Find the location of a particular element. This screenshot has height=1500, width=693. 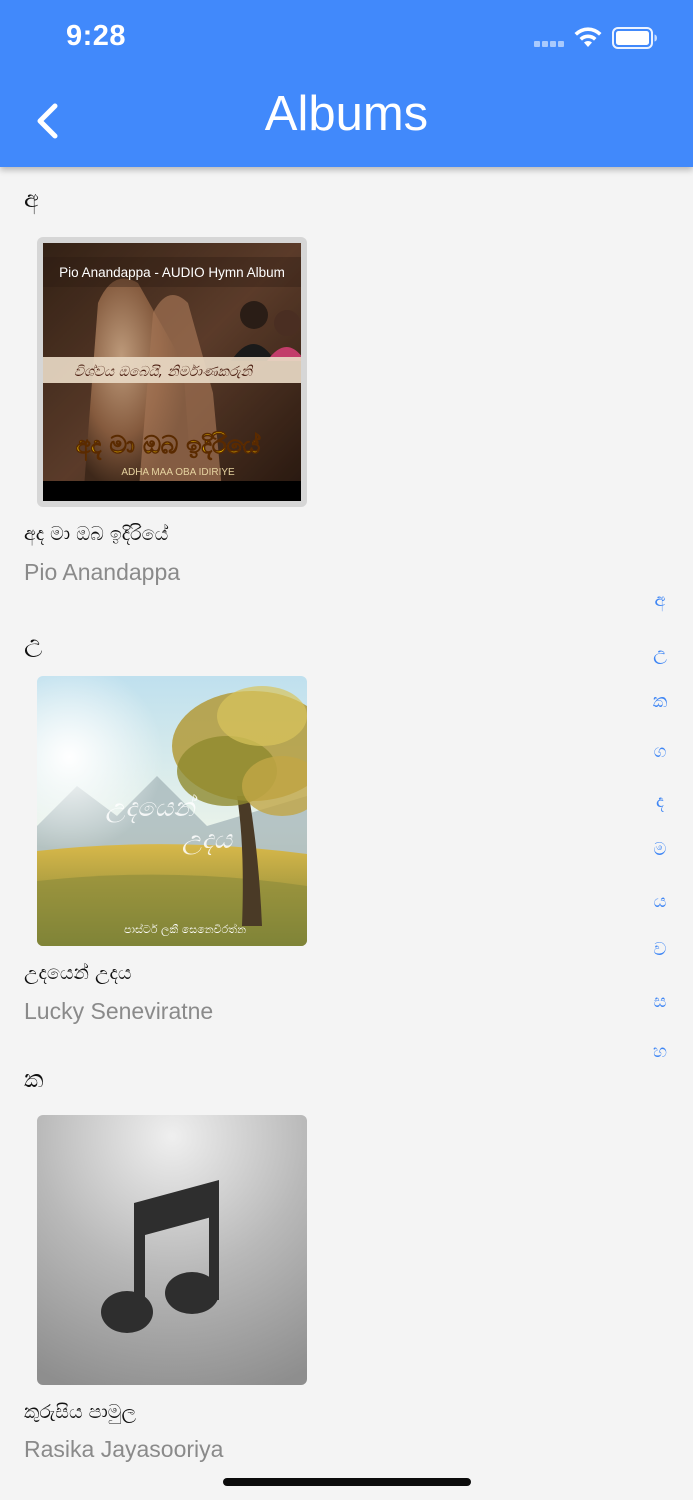

album-artwork-placeholder is located at coordinates (172, 1250).